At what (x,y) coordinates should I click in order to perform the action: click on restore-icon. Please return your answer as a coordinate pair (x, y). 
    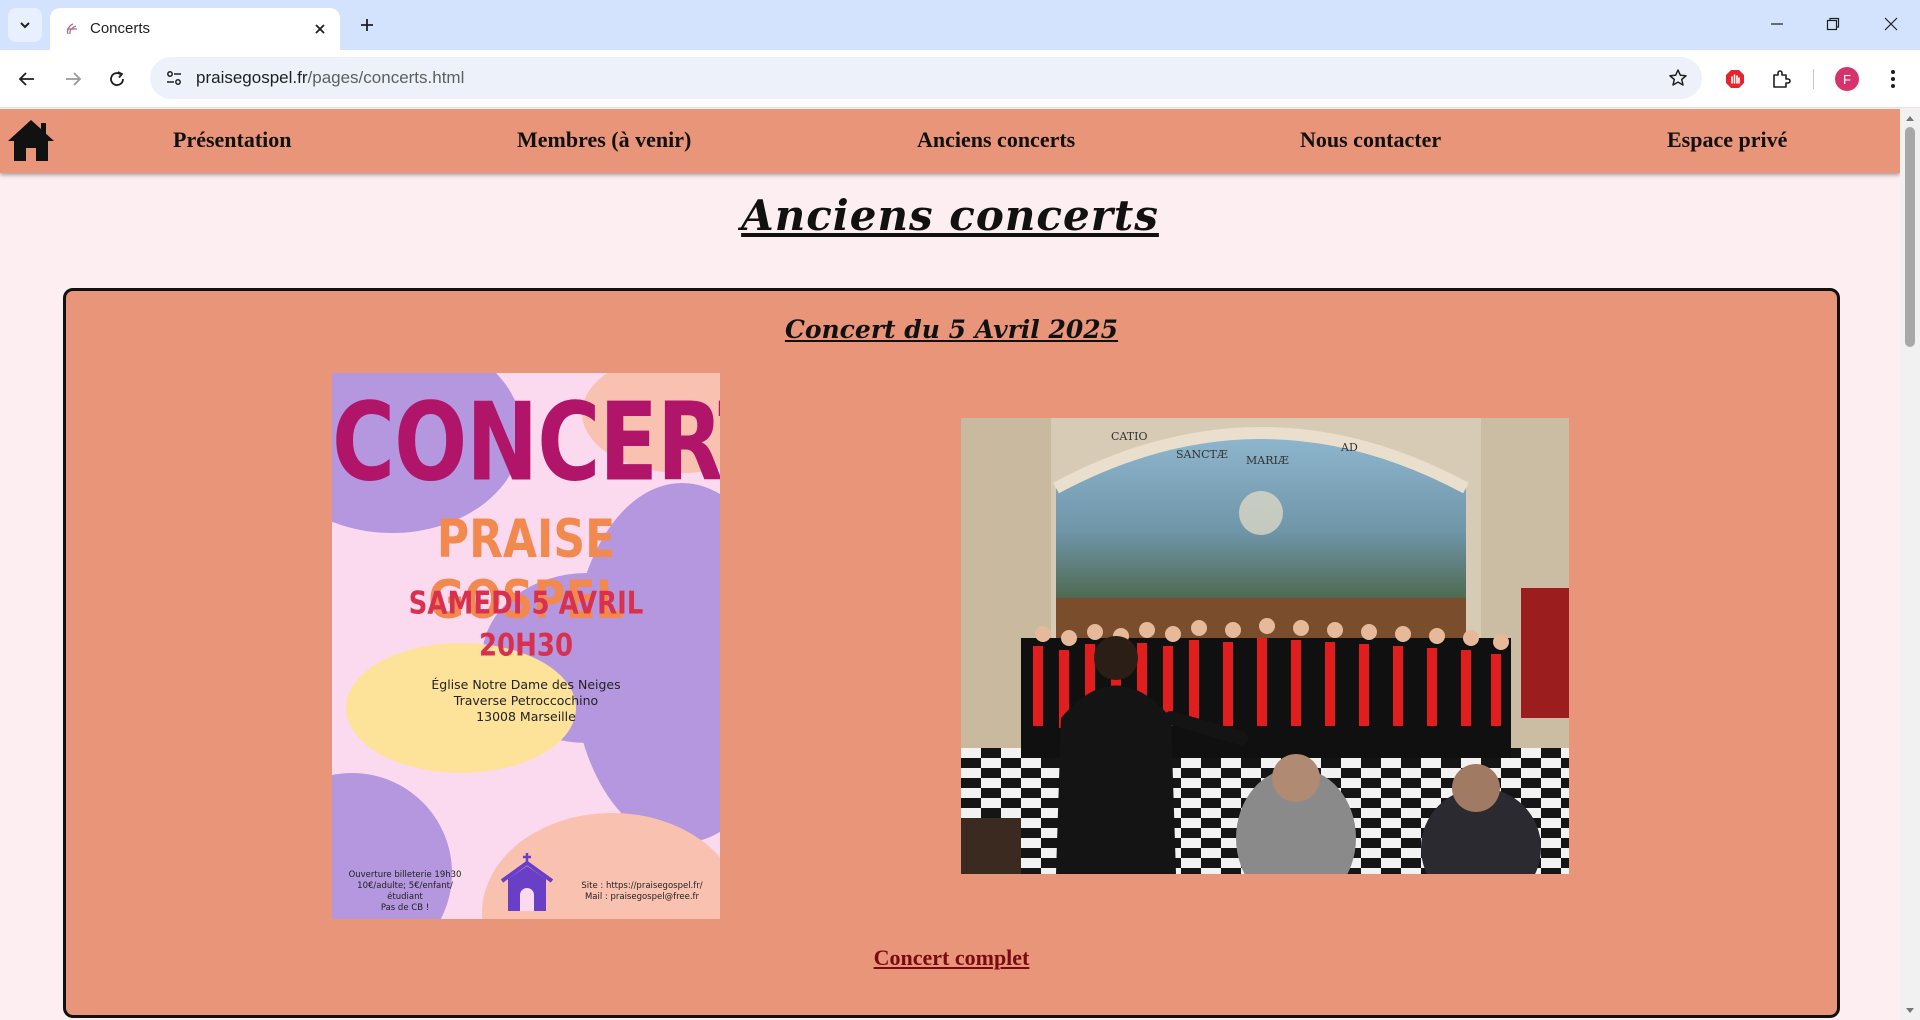
    Looking at the image, I should click on (1833, 24).